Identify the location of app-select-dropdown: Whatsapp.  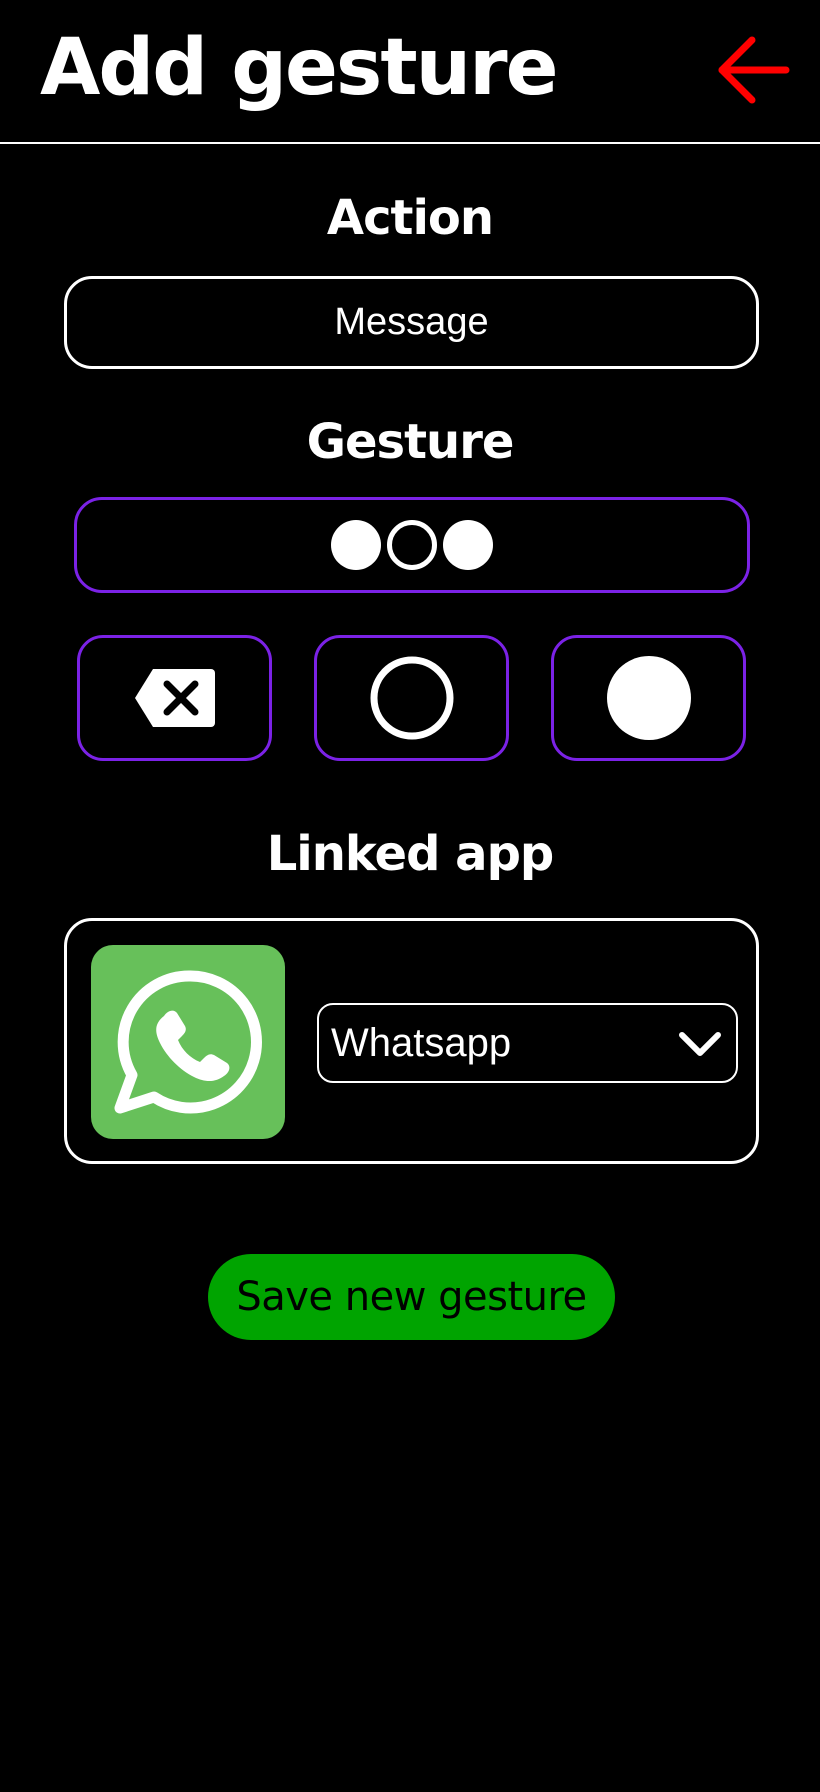
(527, 1043).